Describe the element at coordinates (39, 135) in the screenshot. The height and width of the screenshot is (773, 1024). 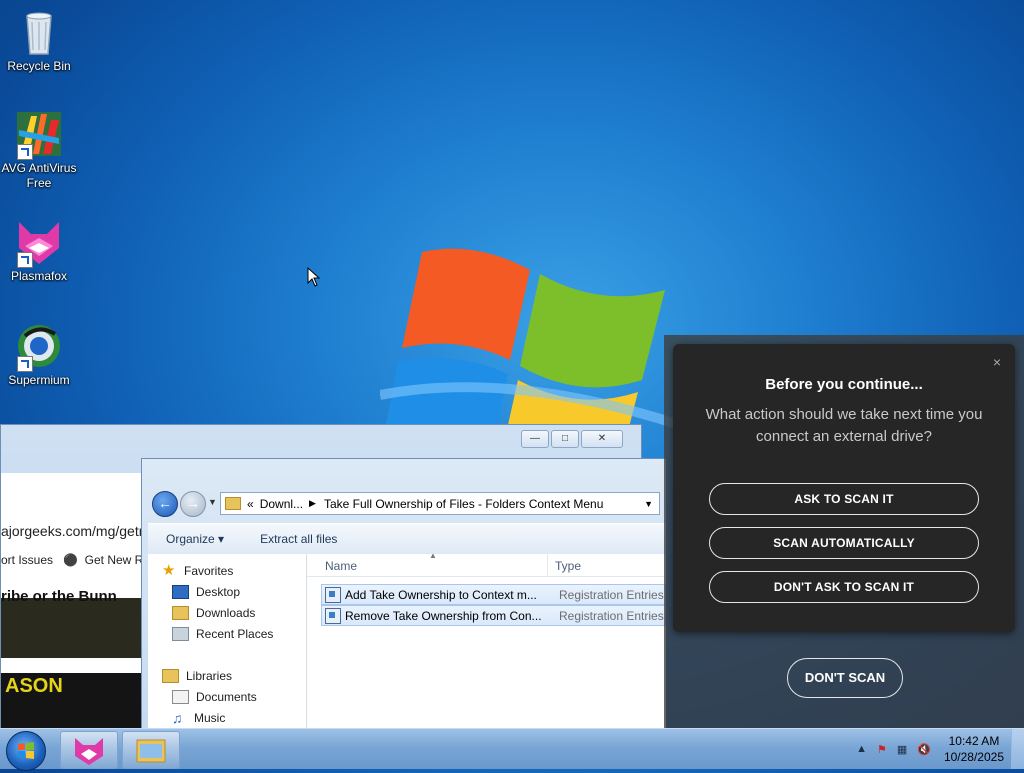
I see `avg-antivirus-icon` at that location.